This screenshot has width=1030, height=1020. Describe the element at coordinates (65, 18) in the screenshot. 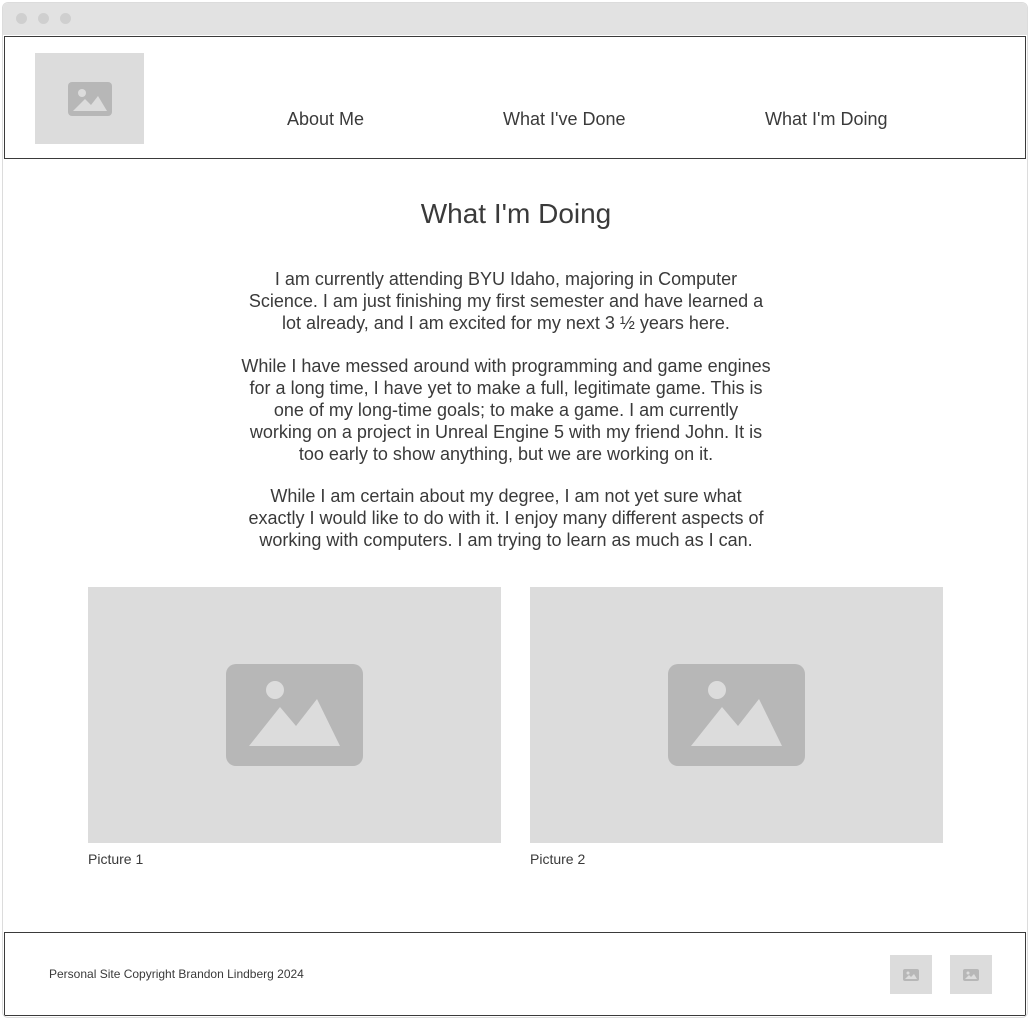

I see `window-maximize-dot` at that location.